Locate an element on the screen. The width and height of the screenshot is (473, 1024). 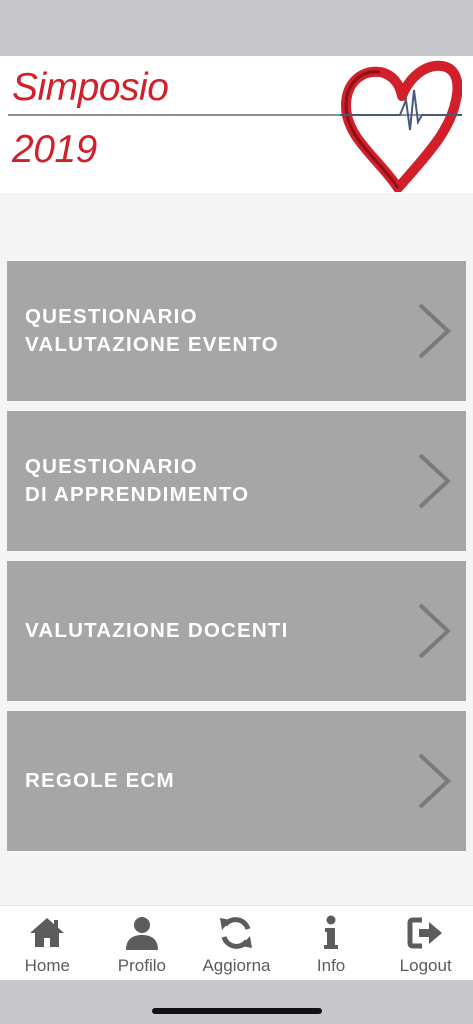
tab-bar: Home Profilo Aggiorna Info Logout is located at coordinates (236, 943).